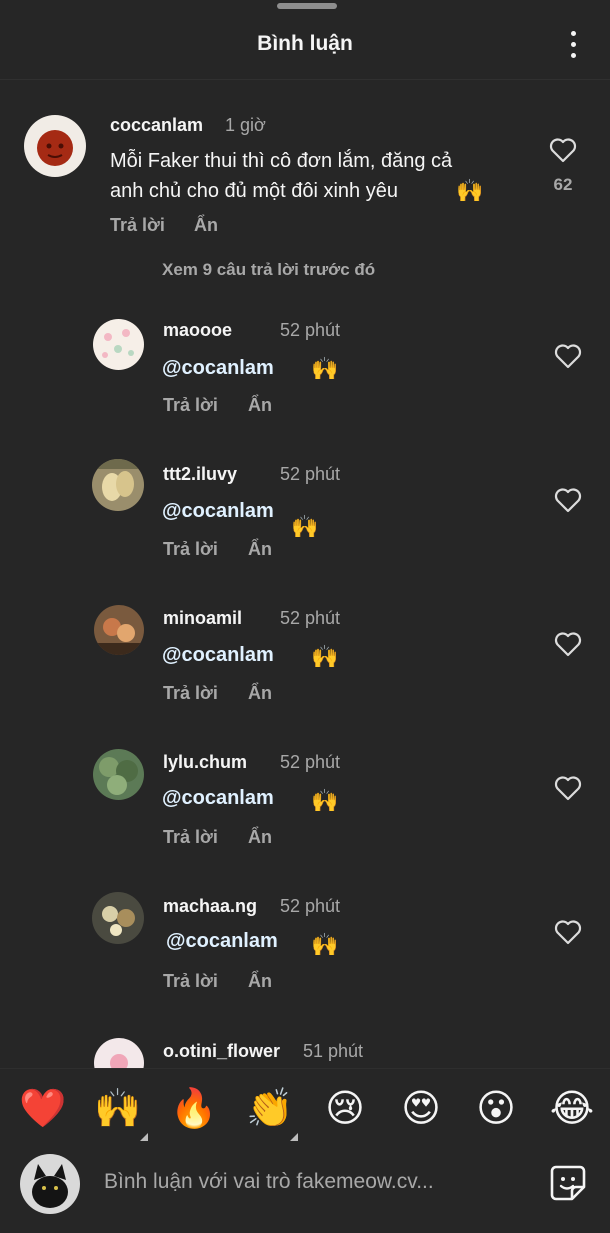 The height and width of the screenshot is (1233, 610). I want to click on emoji-reaction-bar: ❤️ 🙌 🔥 👏 😢 😍 😮 😂, so click(305, 1109).